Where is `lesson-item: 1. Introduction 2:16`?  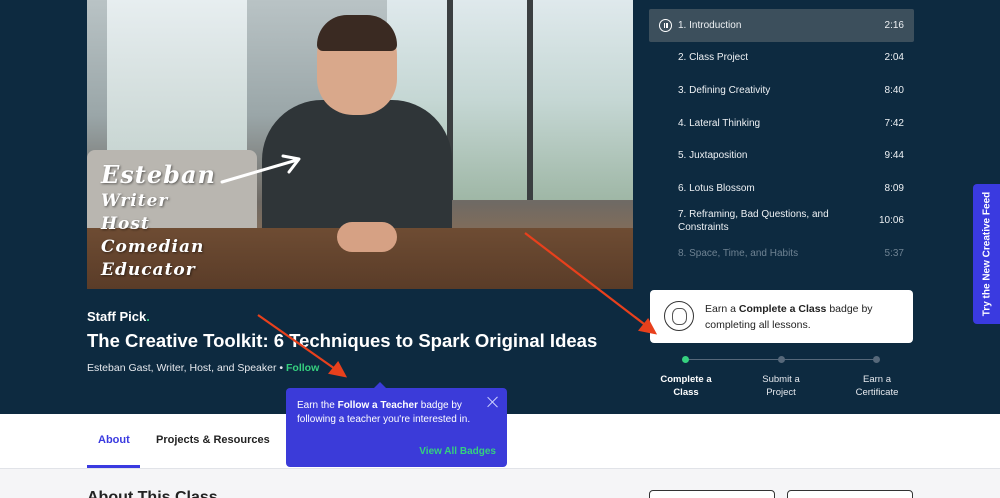 lesson-item: 1. Introduction 2:16 is located at coordinates (781, 25).